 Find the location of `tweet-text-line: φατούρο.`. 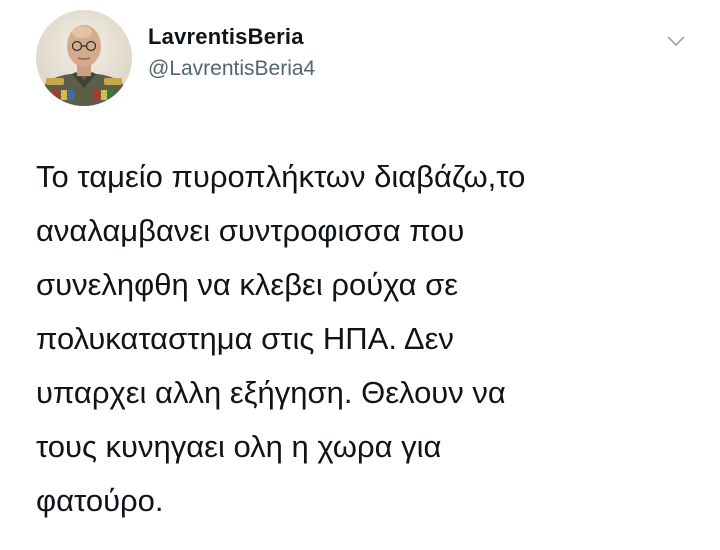

tweet-text-line: φατούρο. is located at coordinates (100, 500).